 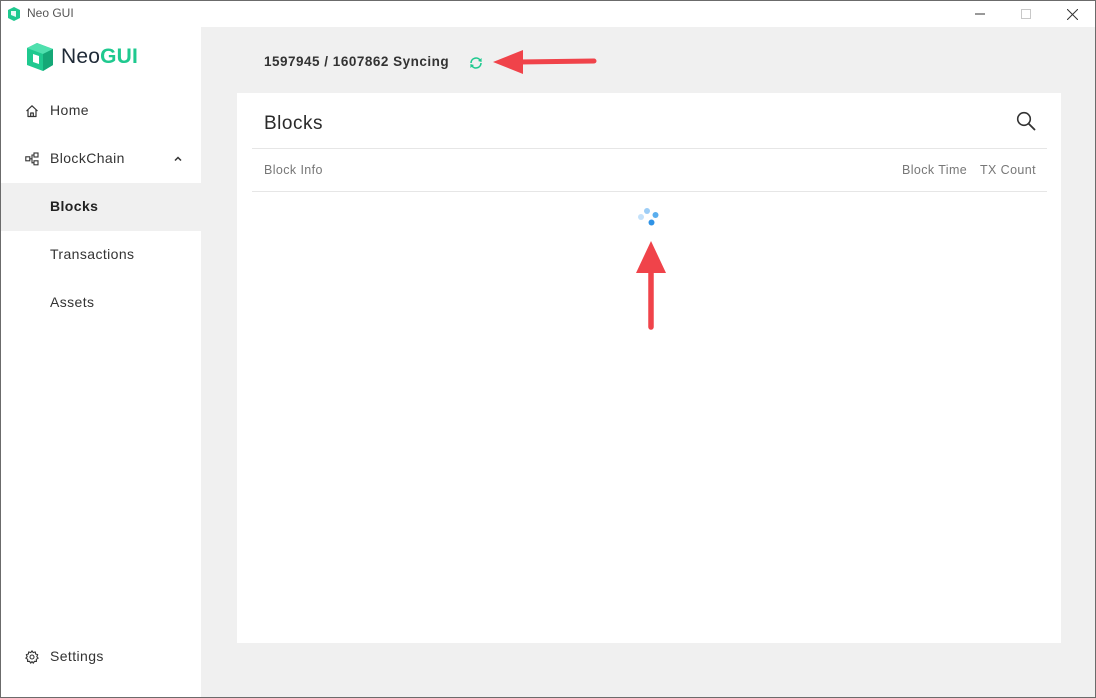 I want to click on search-icon, so click(x=1026, y=121).